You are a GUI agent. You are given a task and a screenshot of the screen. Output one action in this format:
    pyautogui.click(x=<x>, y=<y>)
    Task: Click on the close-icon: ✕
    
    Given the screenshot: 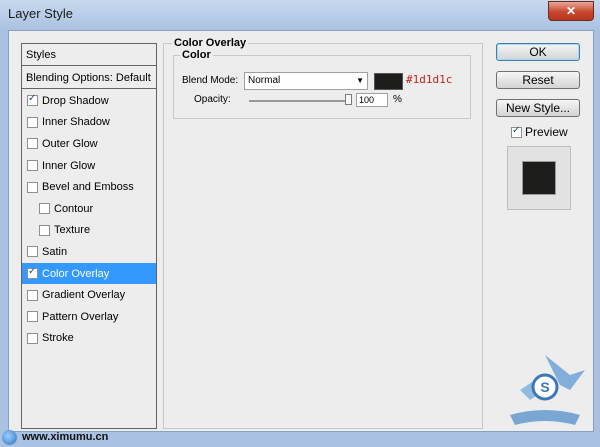 What is the action you would take?
    pyautogui.click(x=571, y=11)
    